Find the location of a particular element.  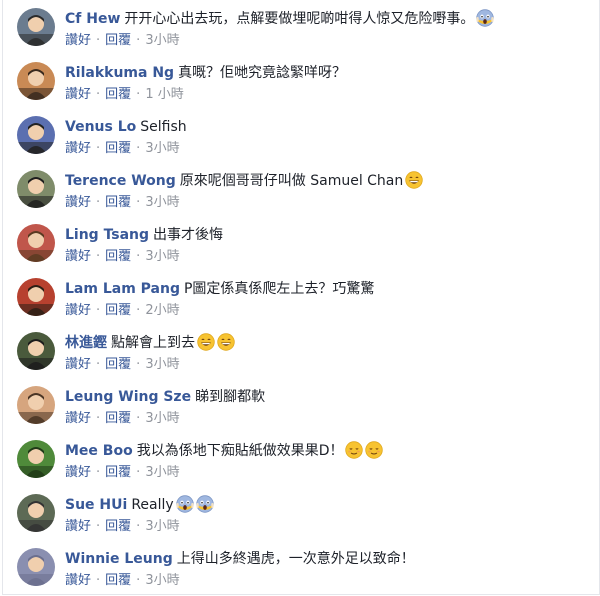

comment-text: 原來呢個哥哥仔叫做 Samuel Chan is located at coordinates (291, 181).